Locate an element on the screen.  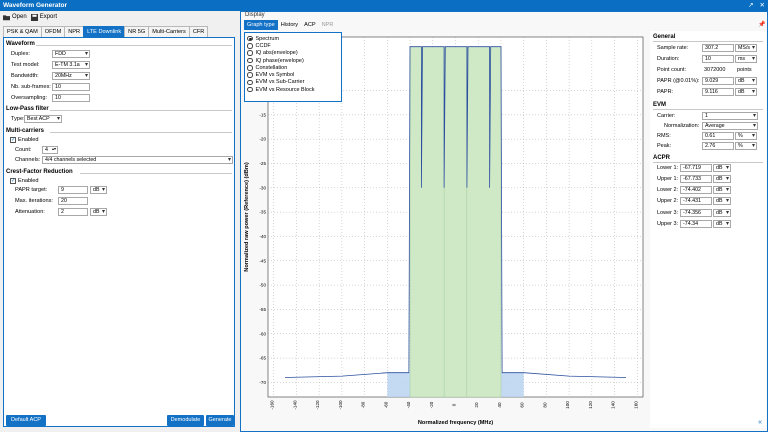
stepper-arrows-icon: ▴▾ is located at coordinates (54, 149).